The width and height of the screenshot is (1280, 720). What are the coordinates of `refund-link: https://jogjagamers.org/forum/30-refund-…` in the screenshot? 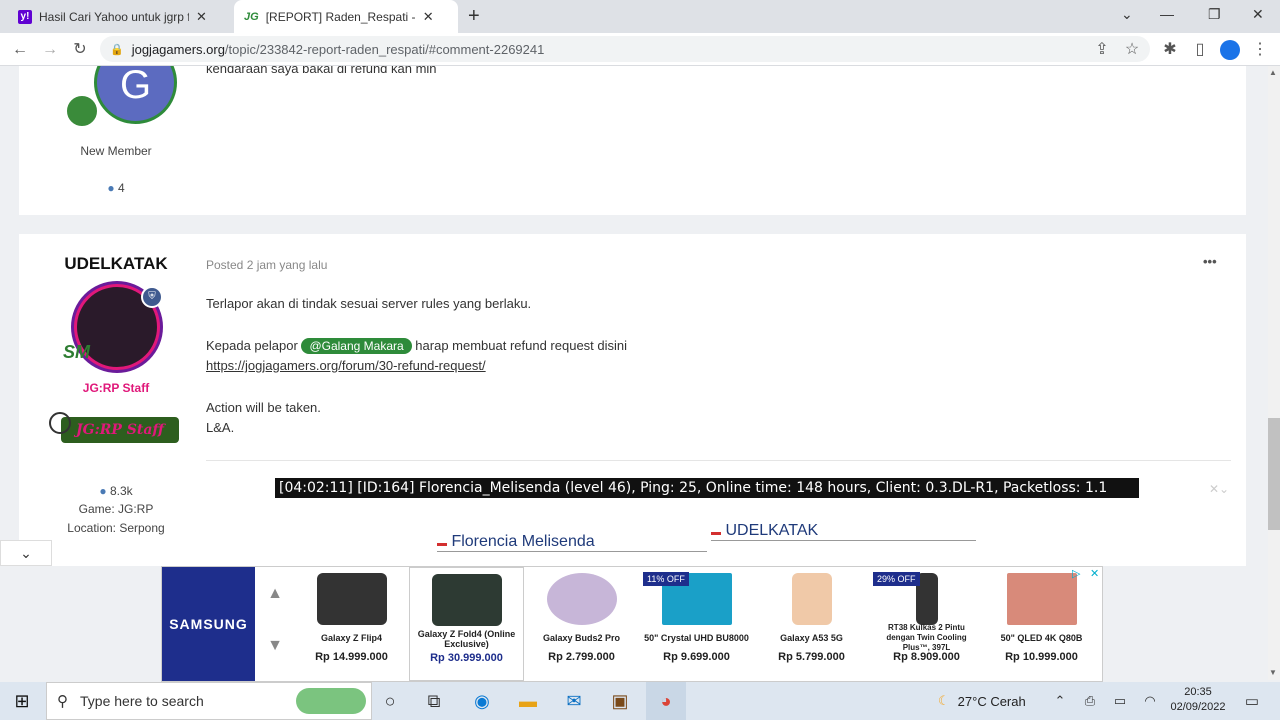 It's located at (346, 365).